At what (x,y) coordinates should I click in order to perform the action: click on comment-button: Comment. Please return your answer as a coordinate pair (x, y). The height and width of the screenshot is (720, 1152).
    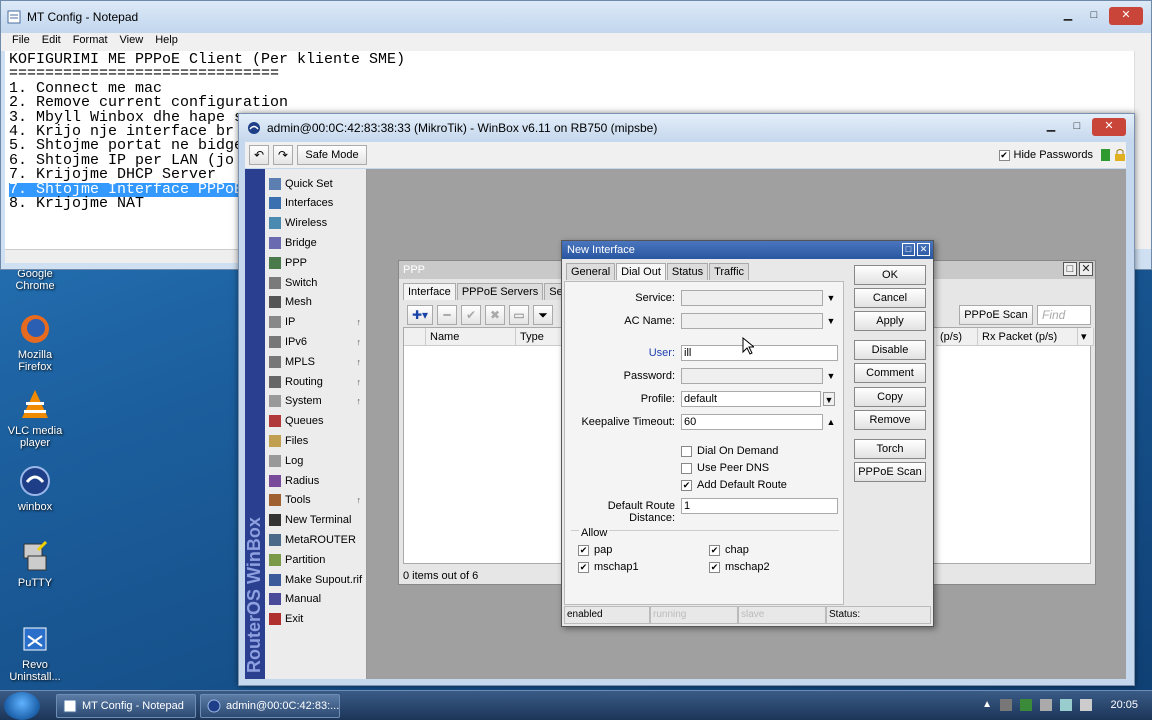
    Looking at the image, I should click on (890, 373).